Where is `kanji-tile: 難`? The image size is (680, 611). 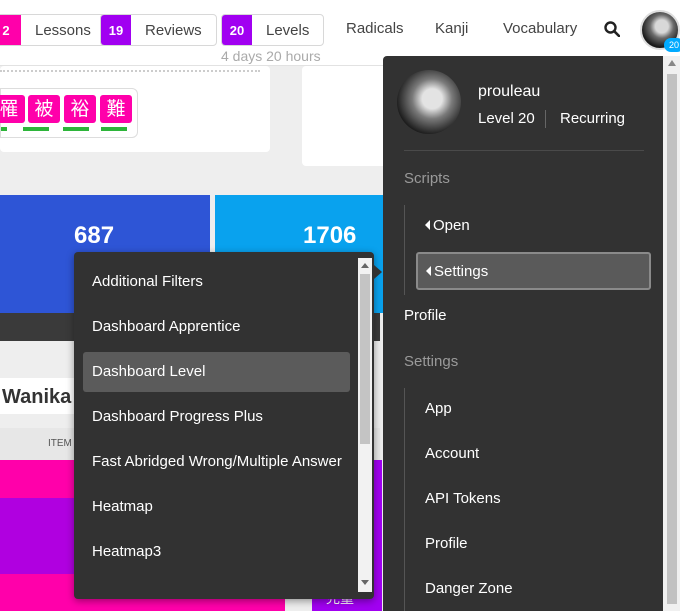
kanji-tile: 難 is located at coordinates (116, 109).